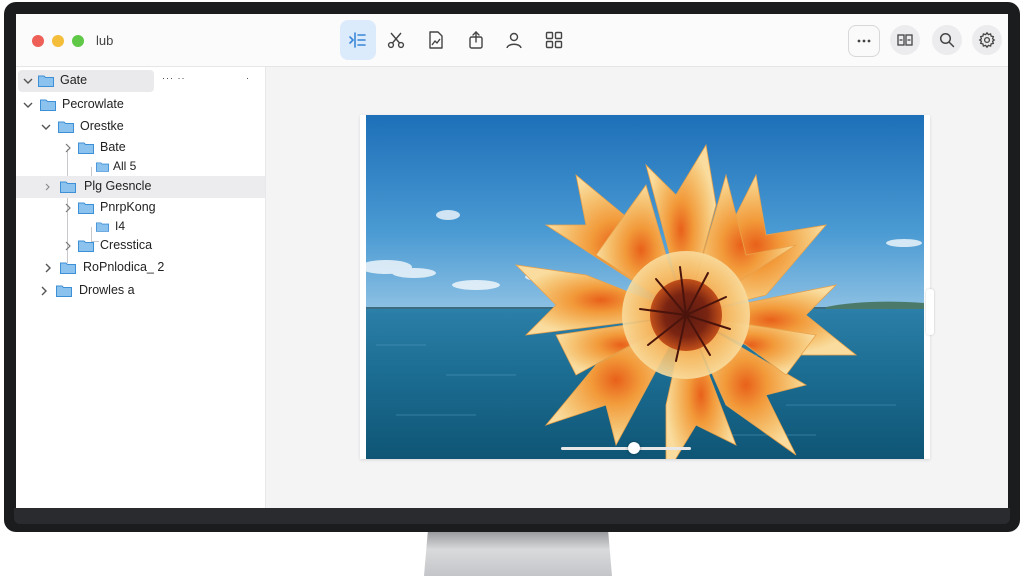  What do you see at coordinates (126, 245) in the screenshot?
I see `sidebar-item-label: Cresstica` at bounding box center [126, 245].